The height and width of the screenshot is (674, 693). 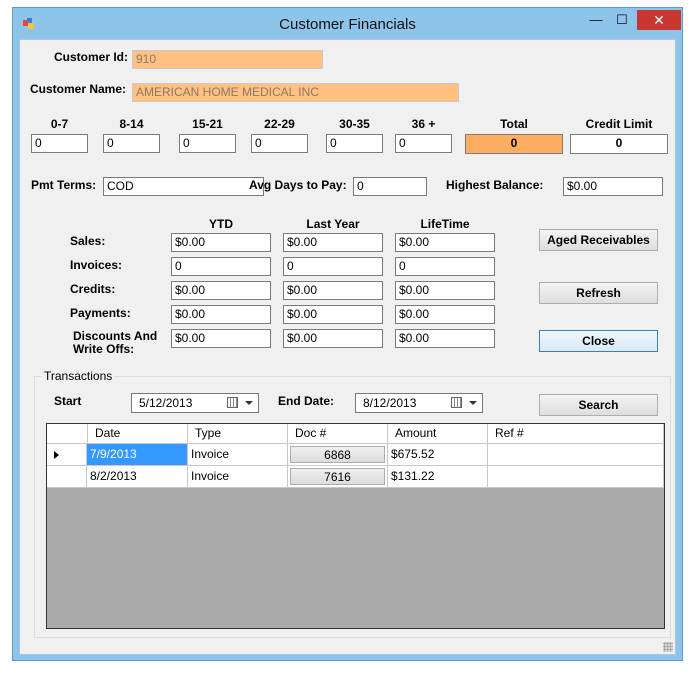 What do you see at coordinates (338, 434) in the screenshot?
I see `grid-header-doc: Doc #` at bounding box center [338, 434].